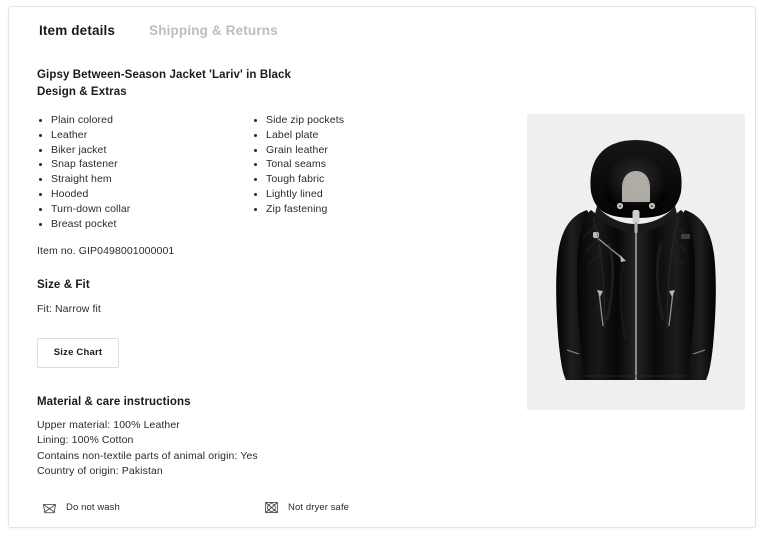 The height and width of the screenshot is (534, 770). I want to click on list-item: Snap fastener, so click(144, 164).